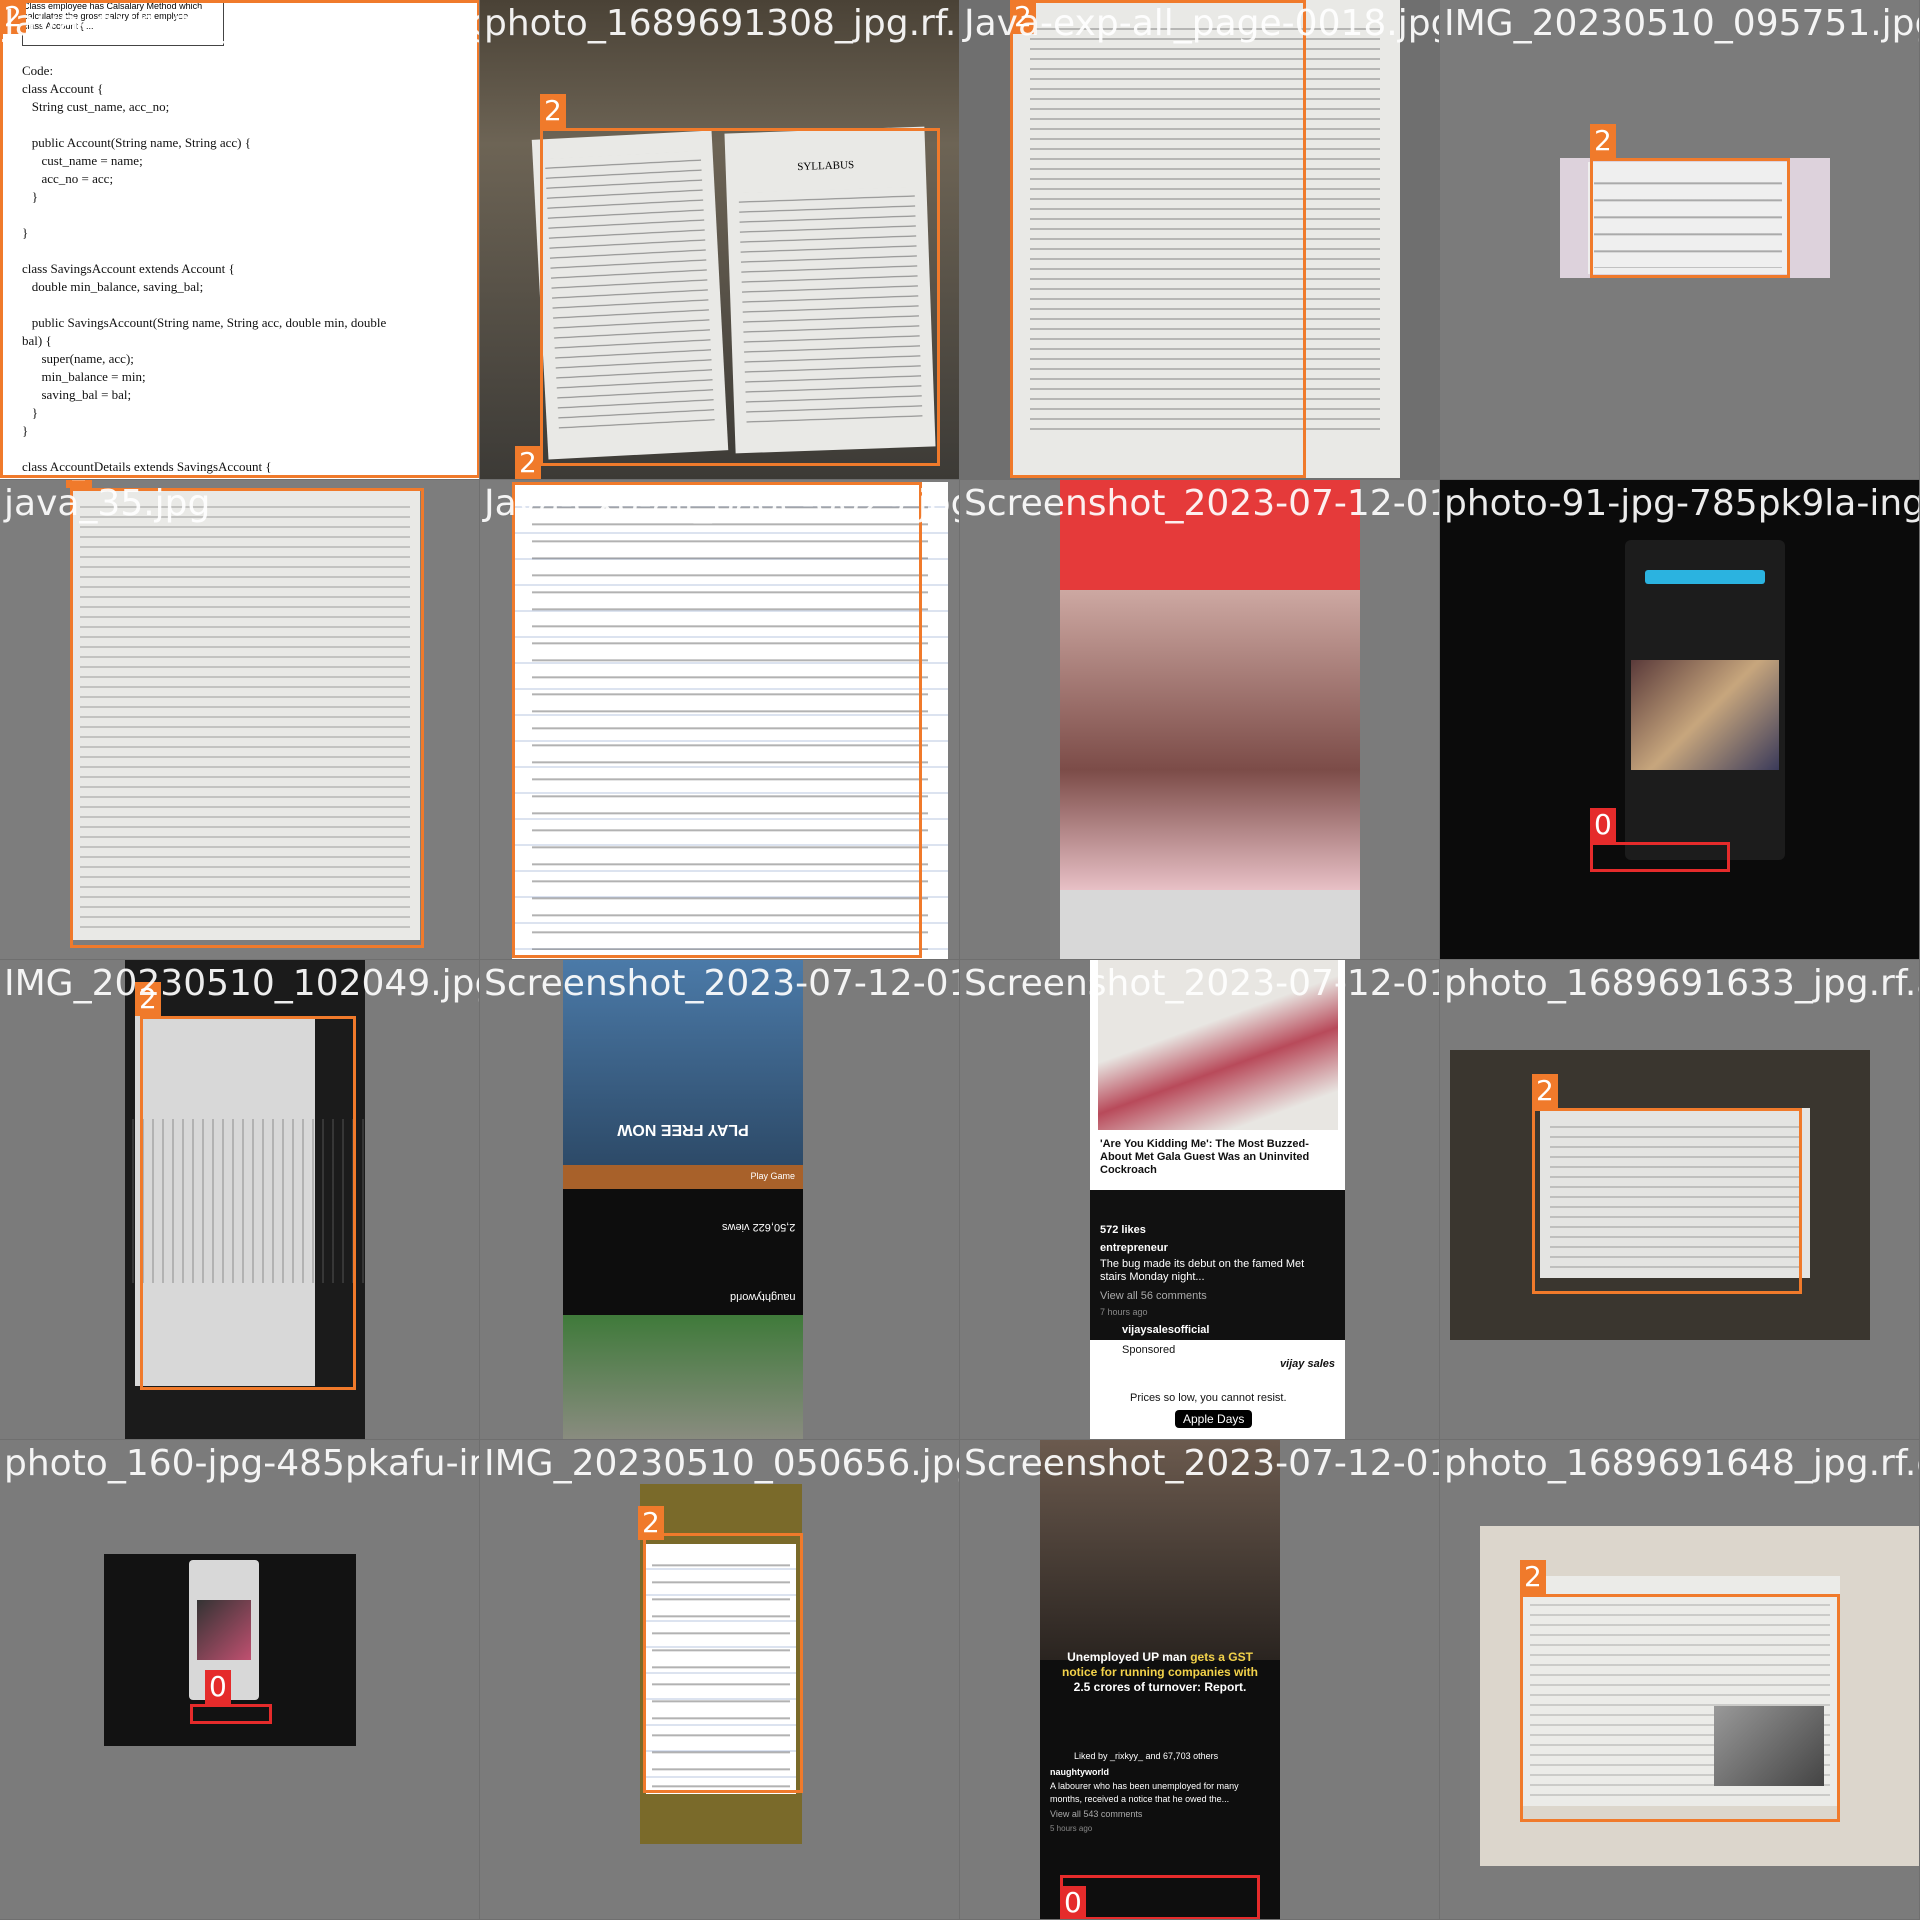 This screenshot has height=1920, width=1920. What do you see at coordinates (1202, 23) in the screenshot?
I see `tile-filename: Java-exp-all_page-0018.jpg` at bounding box center [1202, 23].